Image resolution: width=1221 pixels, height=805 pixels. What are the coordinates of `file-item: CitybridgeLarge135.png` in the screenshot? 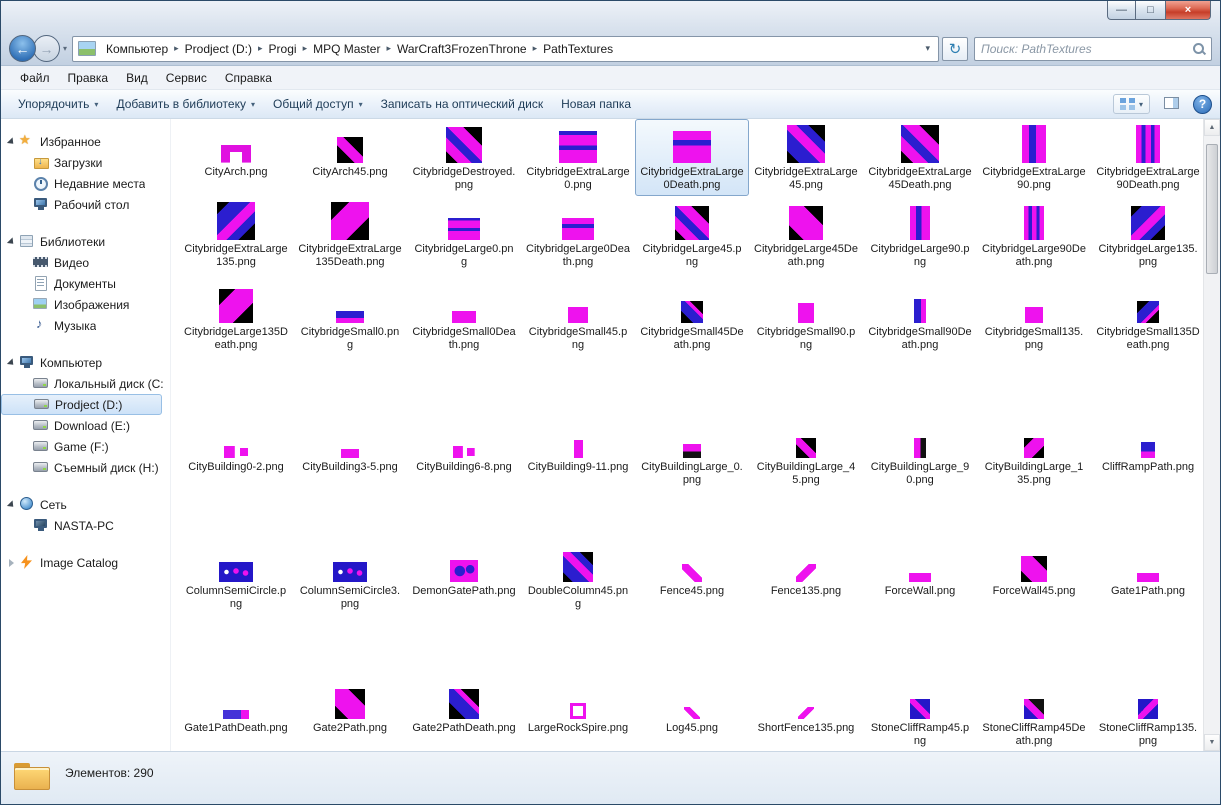 It's located at (1148, 234).